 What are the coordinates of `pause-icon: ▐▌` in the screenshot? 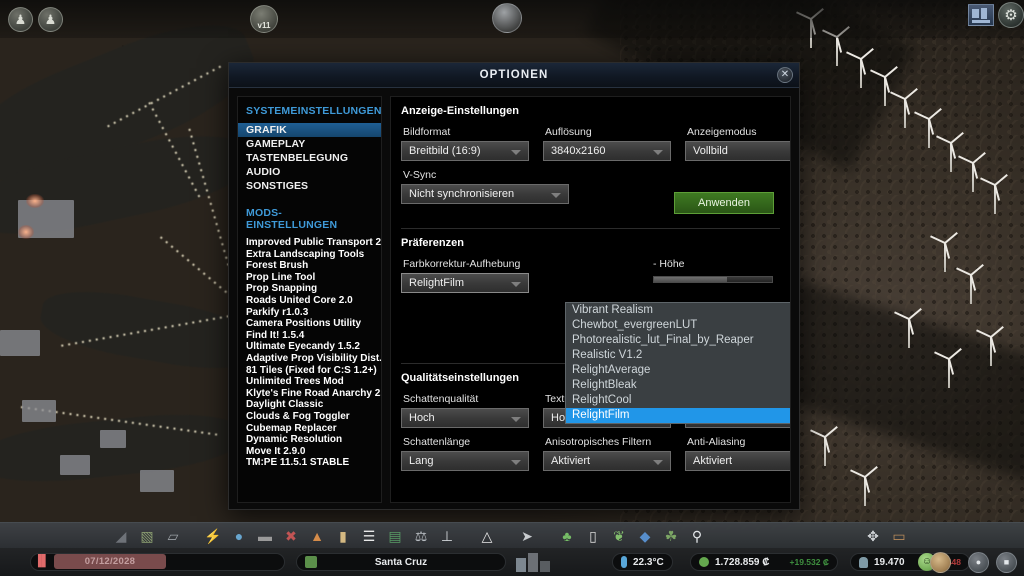 It's located at (42, 561).